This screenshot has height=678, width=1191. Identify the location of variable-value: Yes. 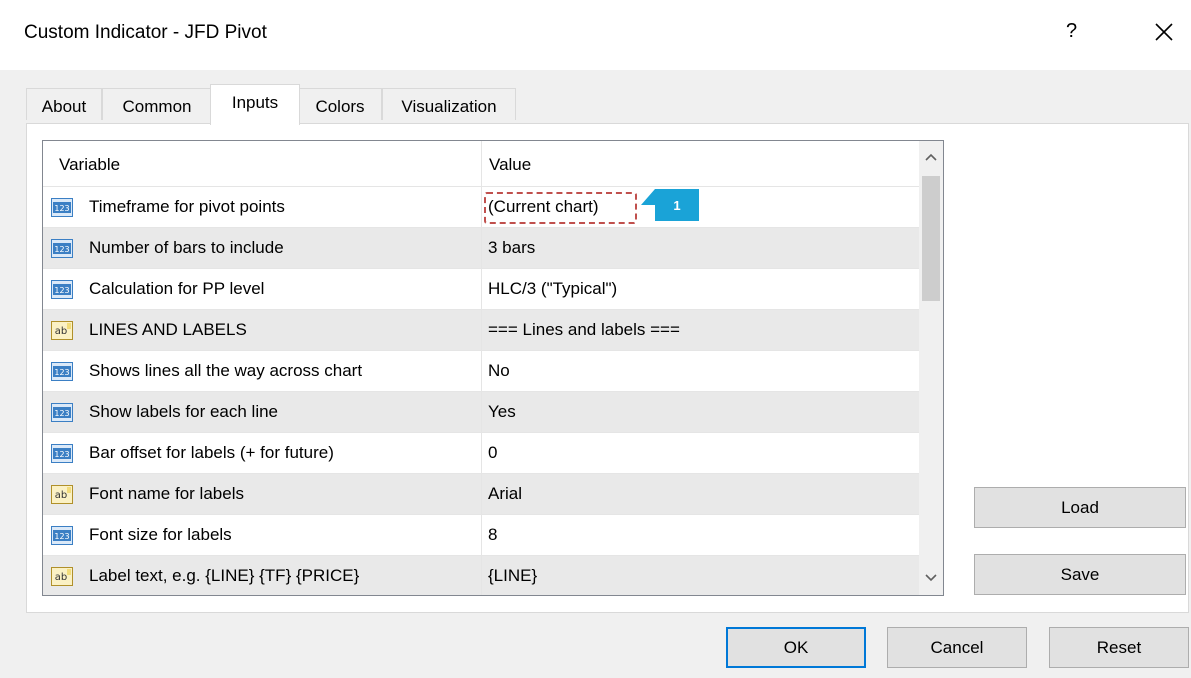
(502, 412).